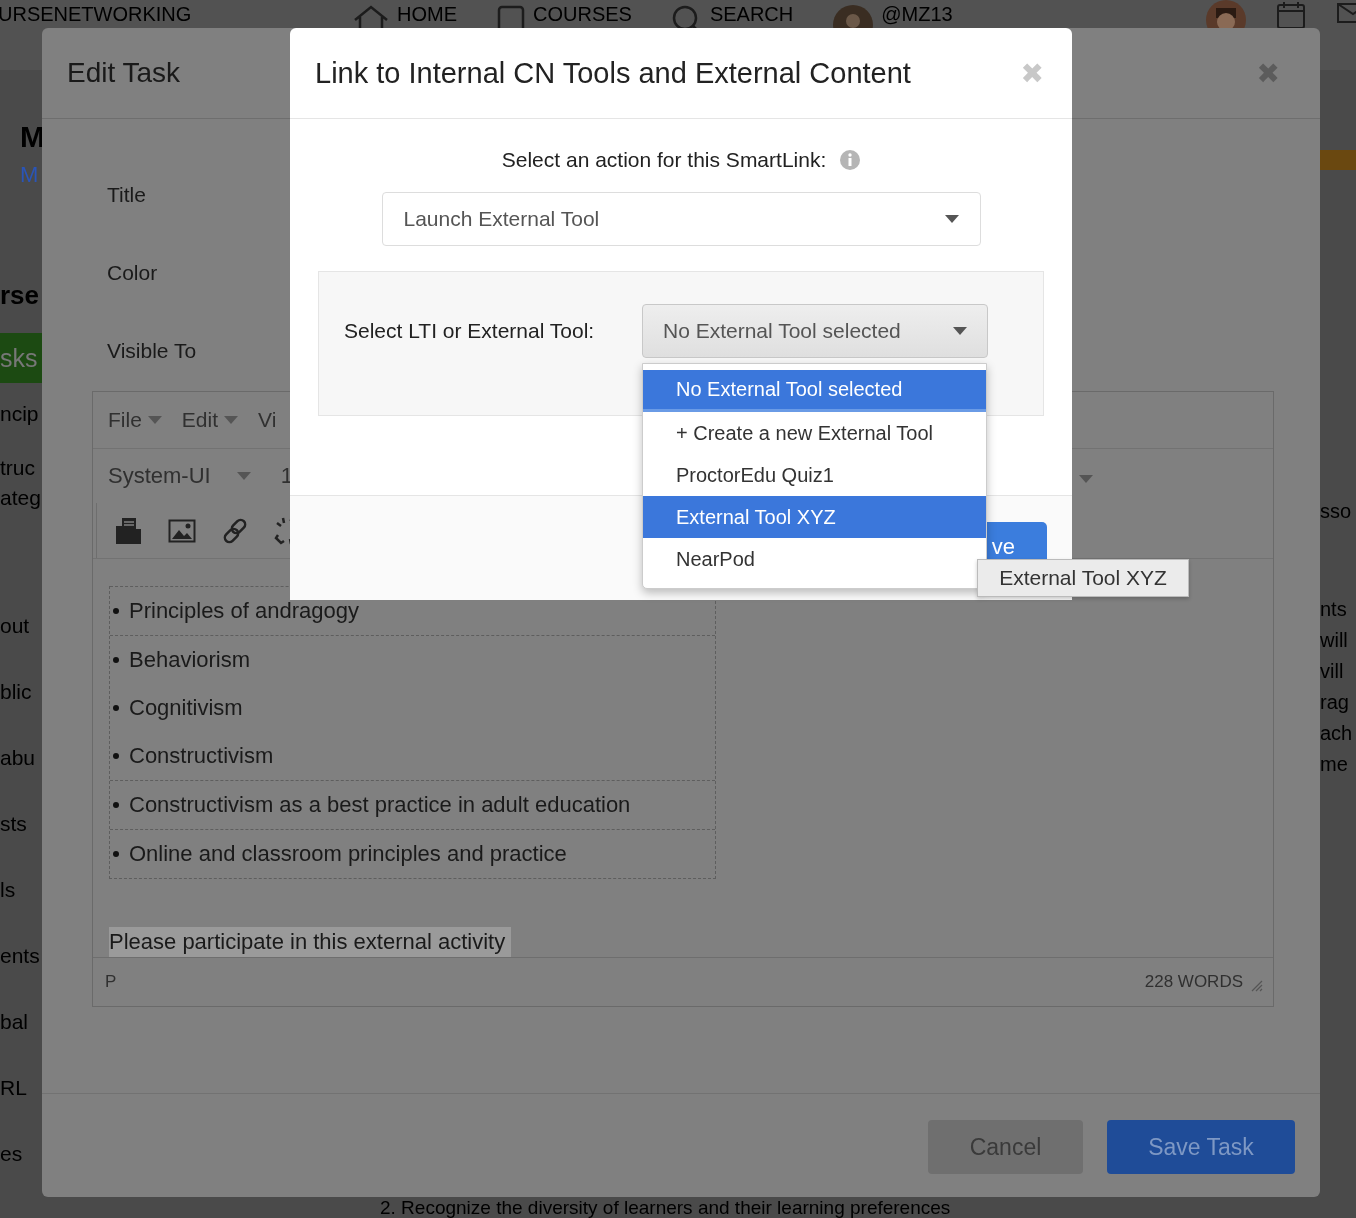  What do you see at coordinates (1332, 671) in the screenshot?
I see `description-line: vill` at bounding box center [1332, 671].